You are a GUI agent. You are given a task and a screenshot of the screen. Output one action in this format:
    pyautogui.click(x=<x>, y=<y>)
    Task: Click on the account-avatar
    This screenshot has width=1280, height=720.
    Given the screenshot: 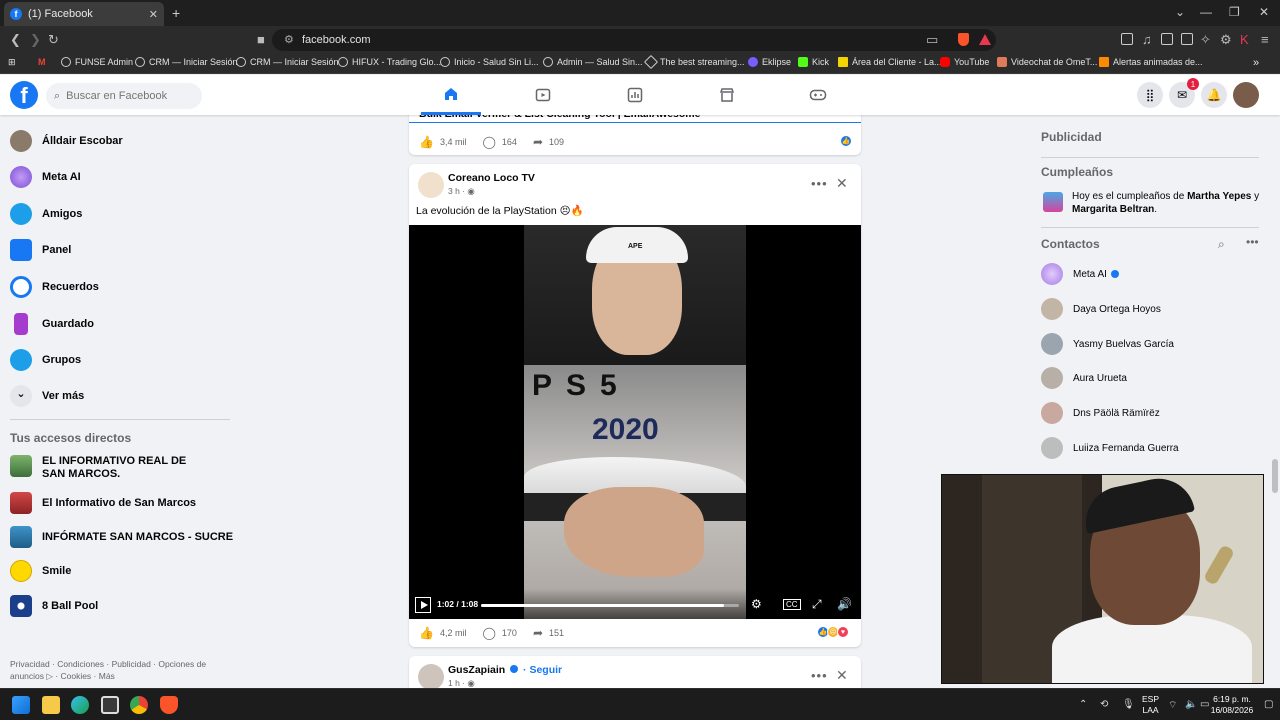 What is the action you would take?
    pyautogui.click(x=1246, y=95)
    